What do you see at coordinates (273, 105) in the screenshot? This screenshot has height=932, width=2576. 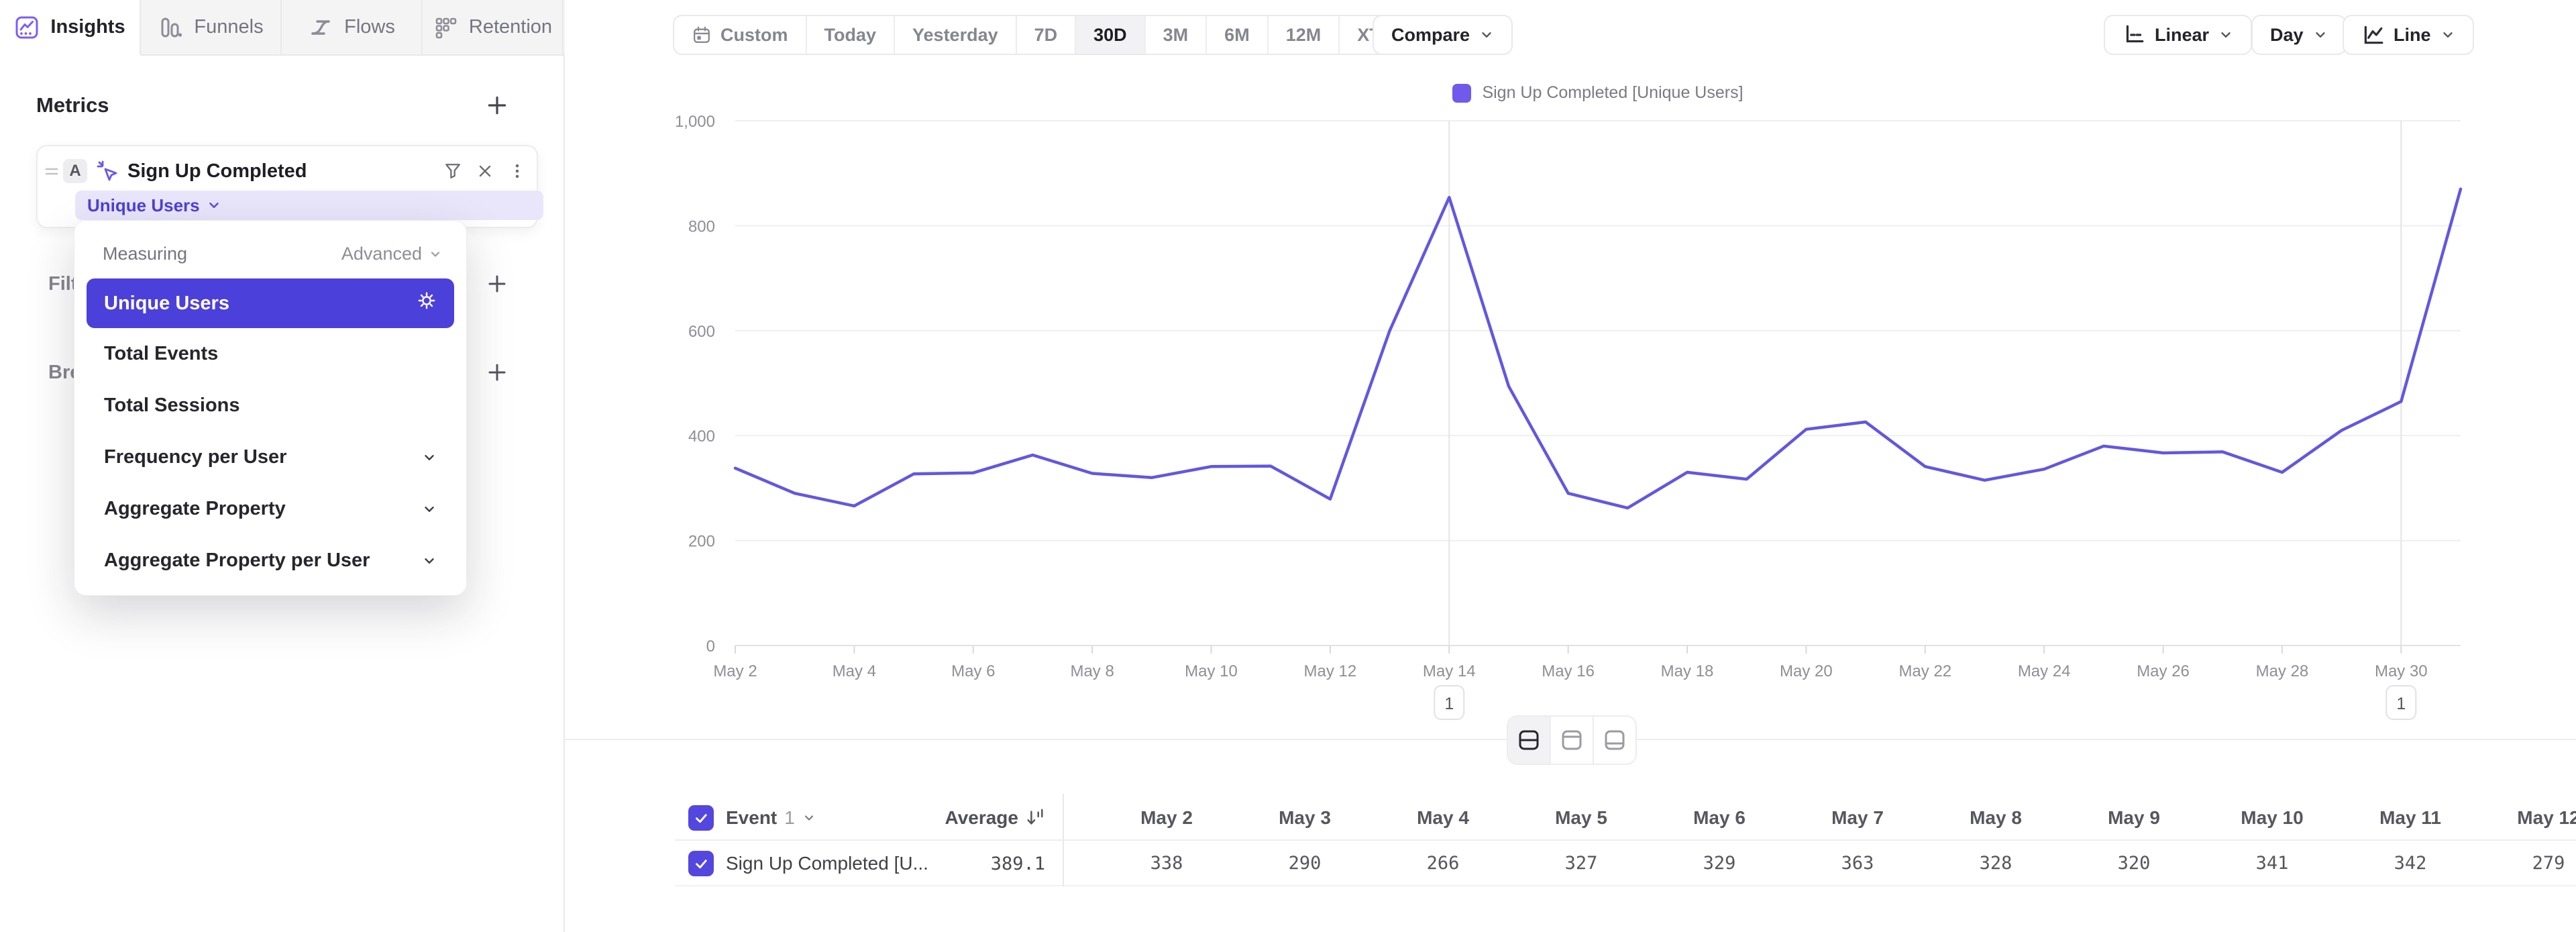 I see `metrics-section-header: Metrics` at bounding box center [273, 105].